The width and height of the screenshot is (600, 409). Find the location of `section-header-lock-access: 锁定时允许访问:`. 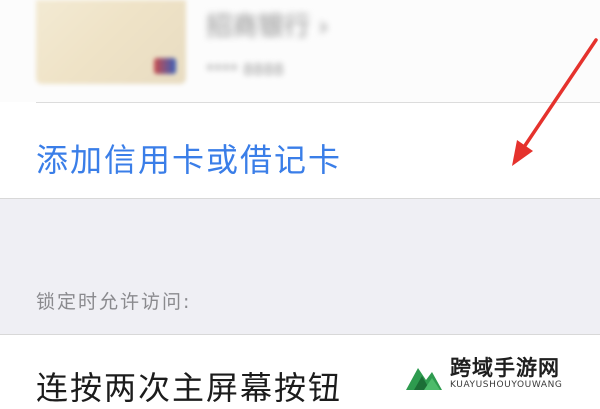

section-header-lock-access: 锁定时允许访问: is located at coordinates (114, 302).